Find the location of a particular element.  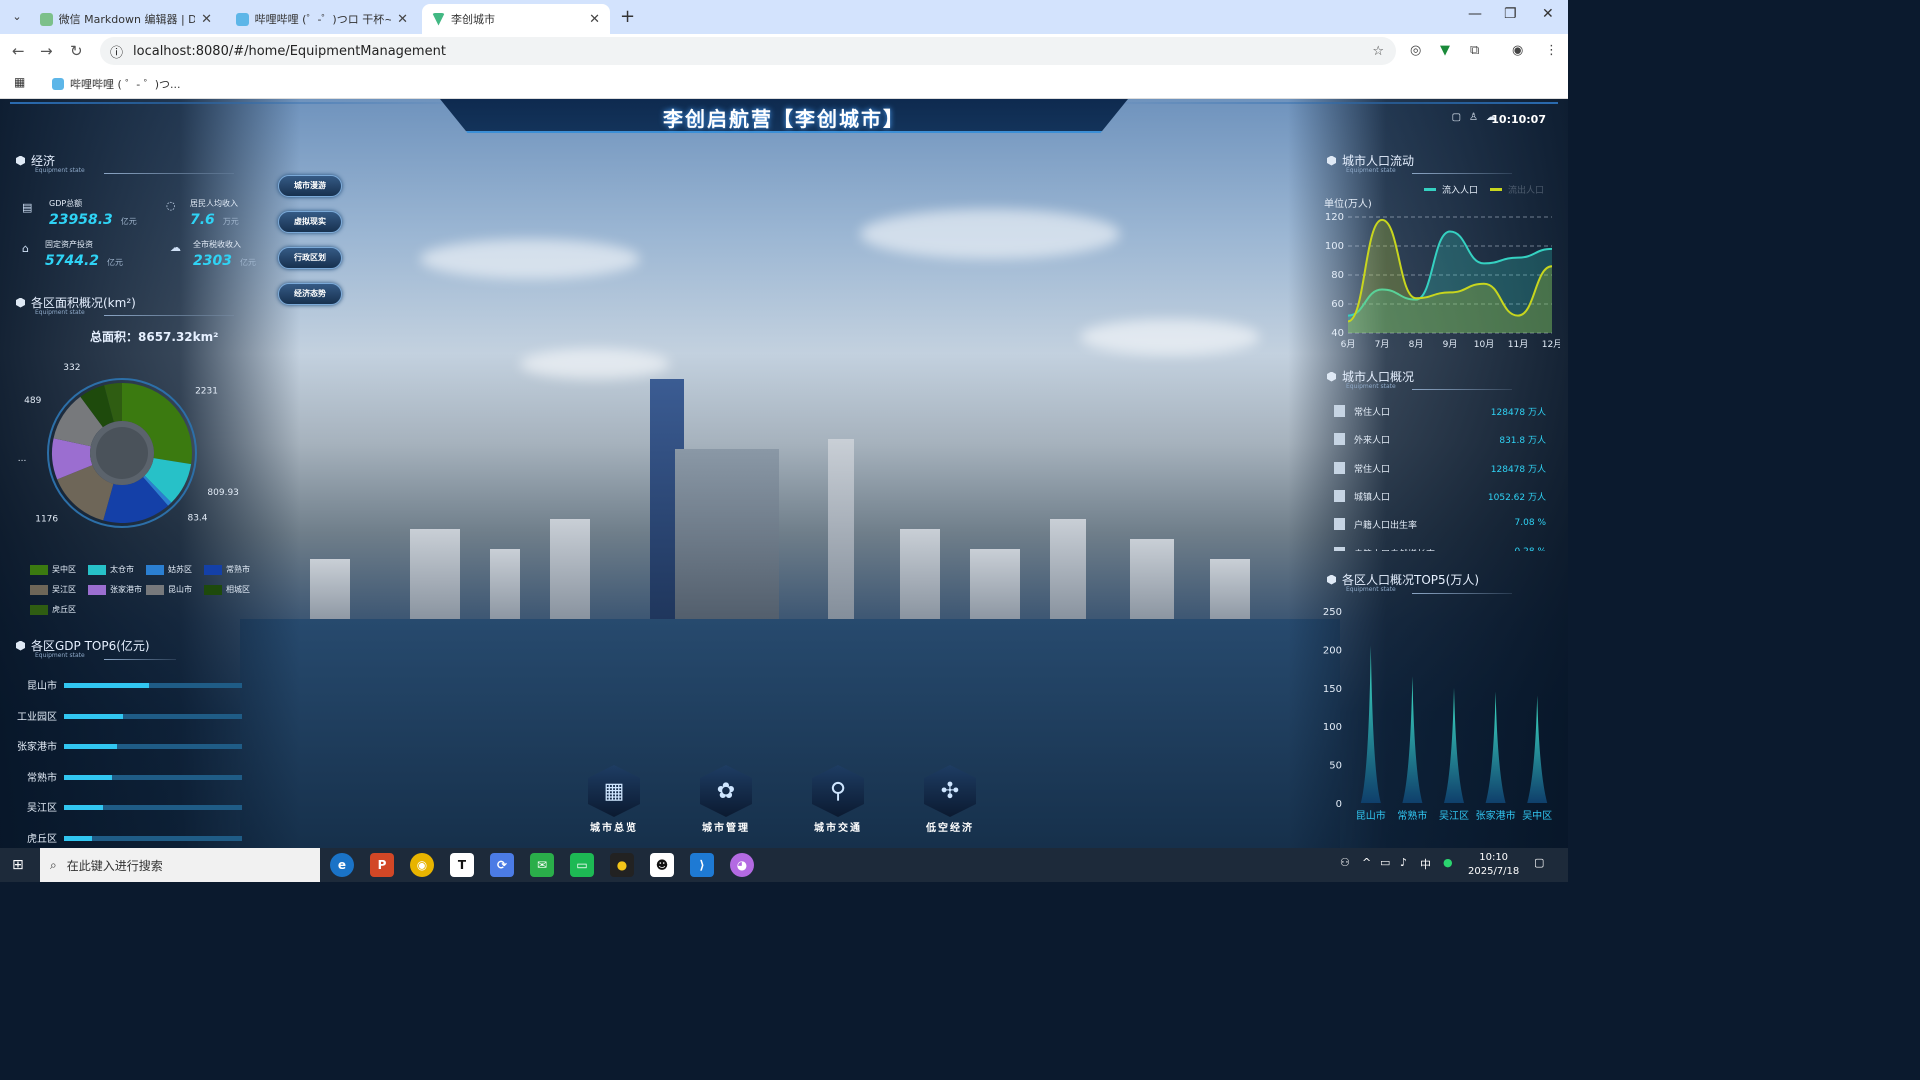

legend-item: 虎丘区 is located at coordinates (53, 609).